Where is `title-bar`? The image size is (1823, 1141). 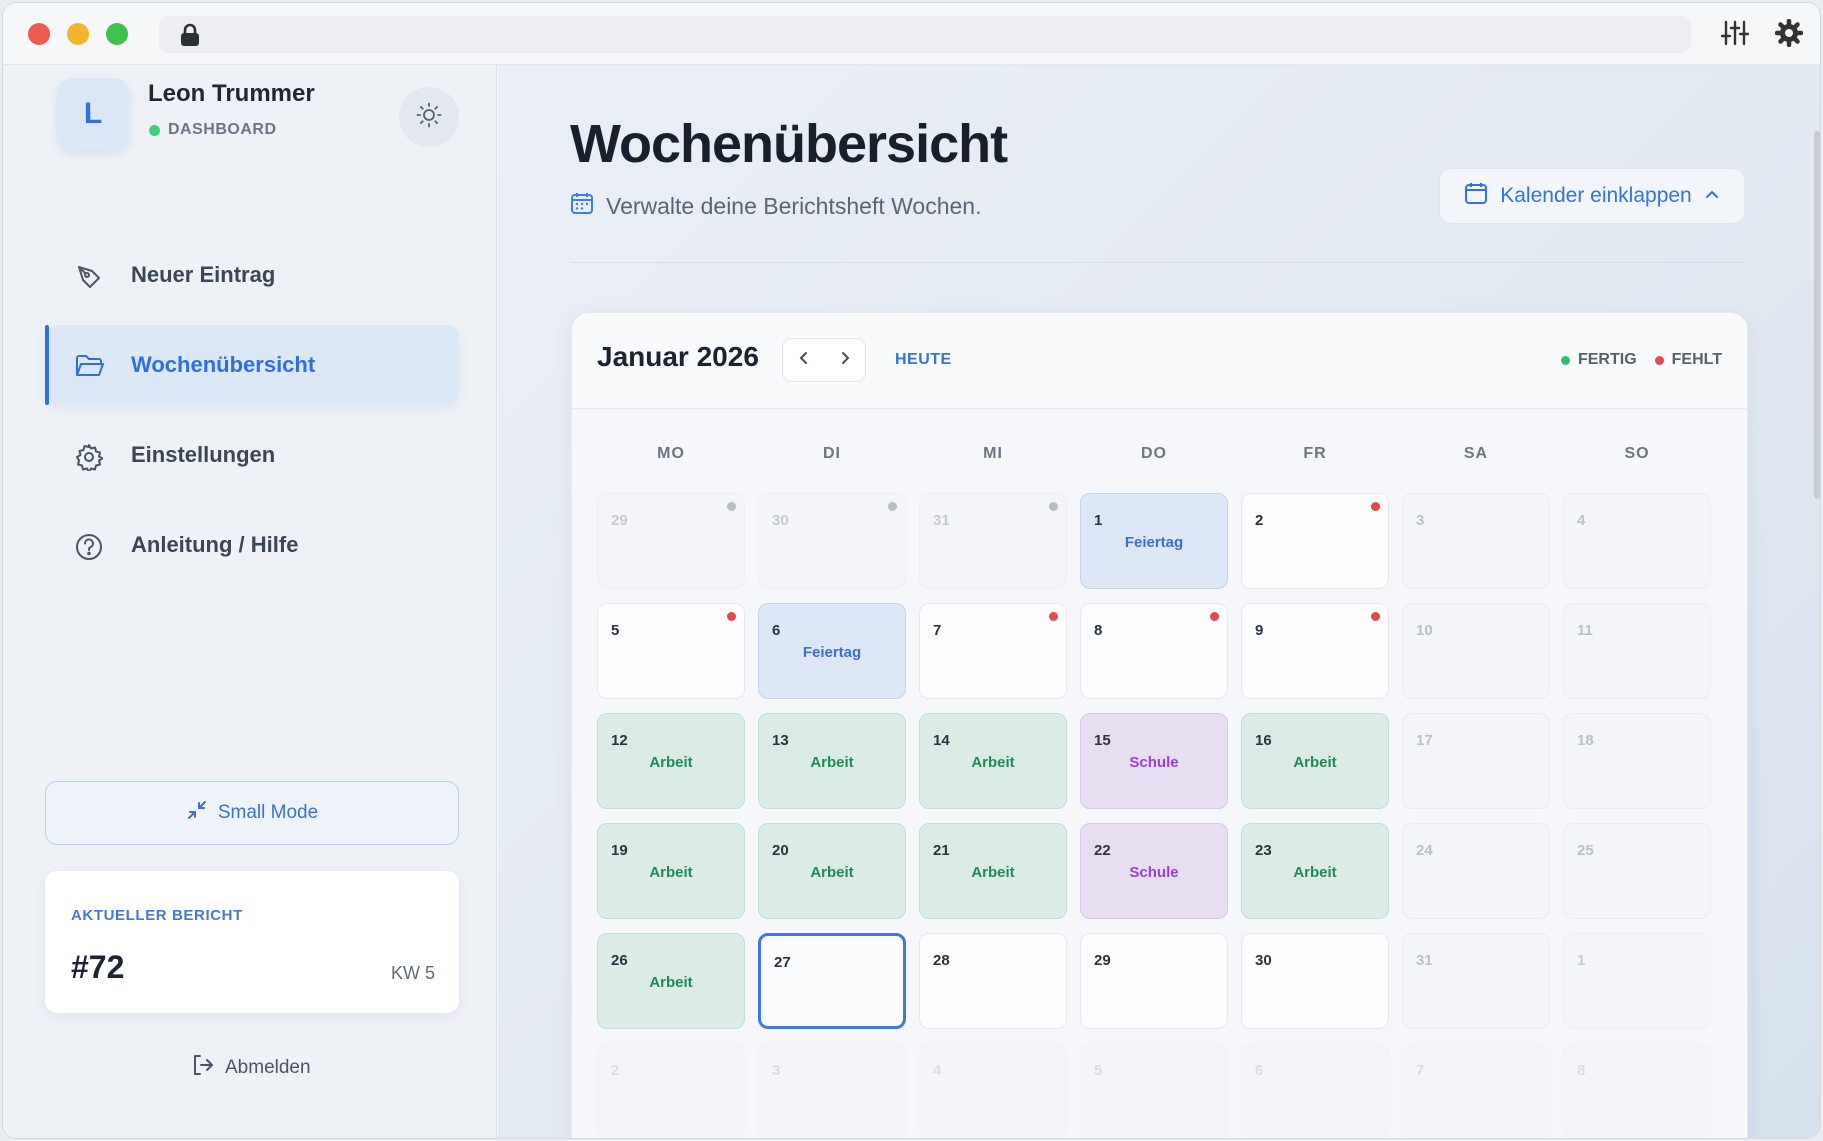
title-bar is located at coordinates (911, 34).